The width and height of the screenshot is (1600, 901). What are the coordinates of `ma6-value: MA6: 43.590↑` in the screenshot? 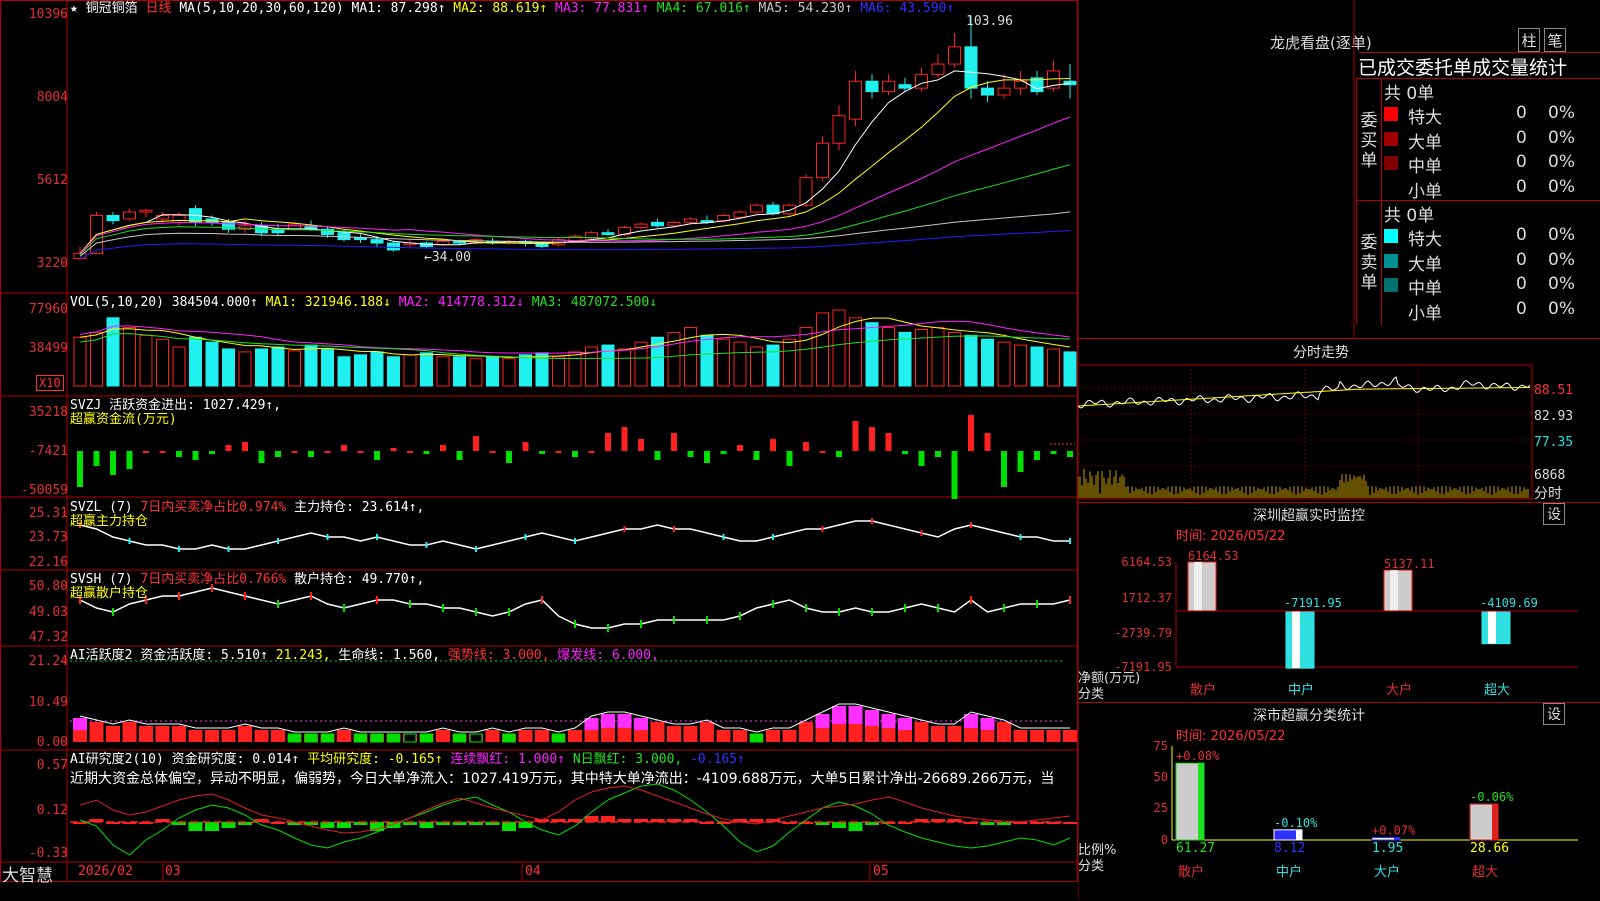 It's located at (907, 8).